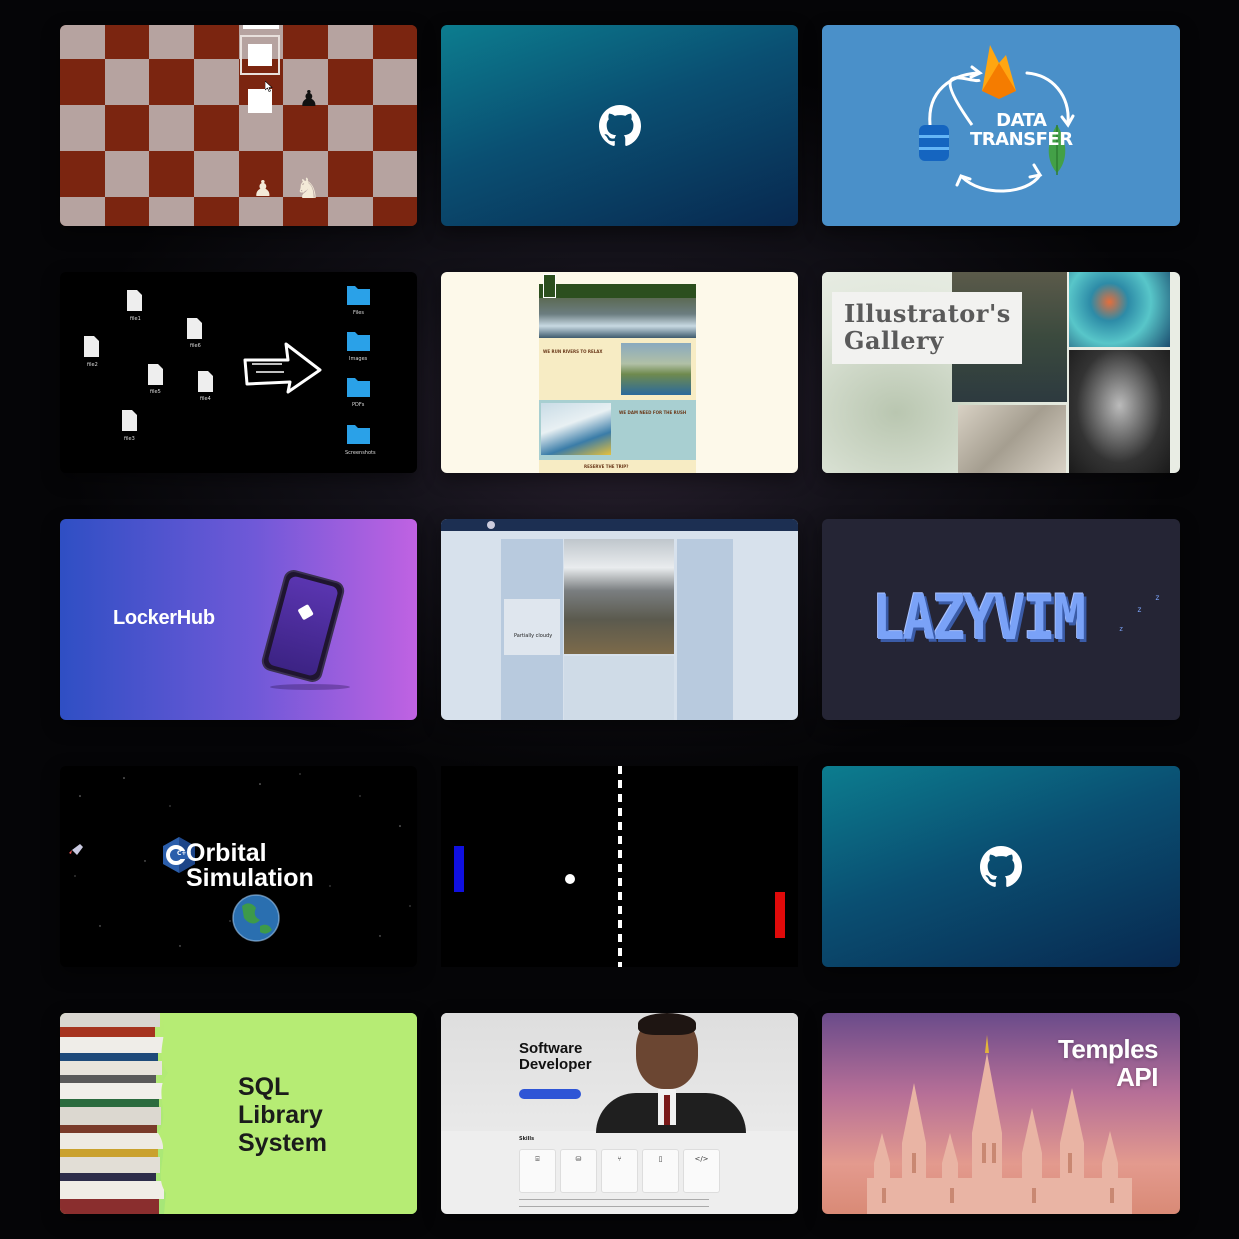  Describe the element at coordinates (537, 1171) in the screenshot. I see `skill-card: ⌸` at that location.